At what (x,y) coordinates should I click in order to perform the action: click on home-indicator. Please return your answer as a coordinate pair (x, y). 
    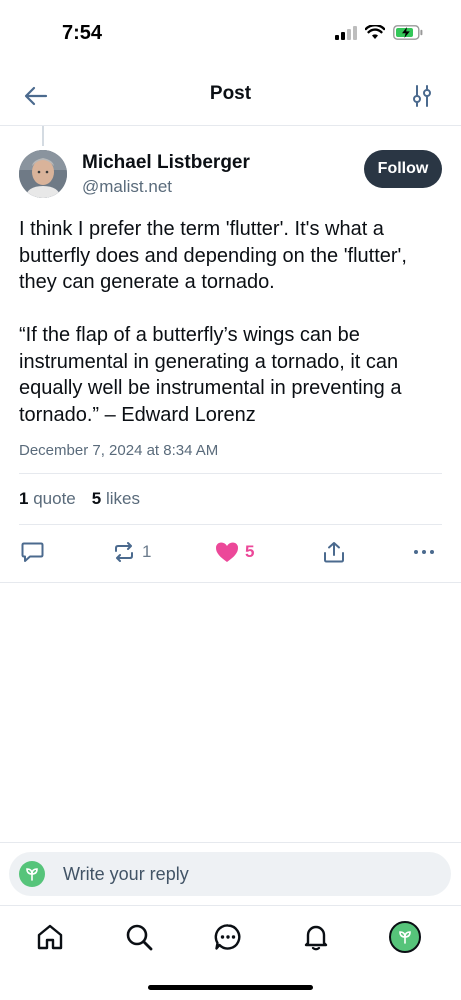
    Looking at the image, I should click on (230, 987).